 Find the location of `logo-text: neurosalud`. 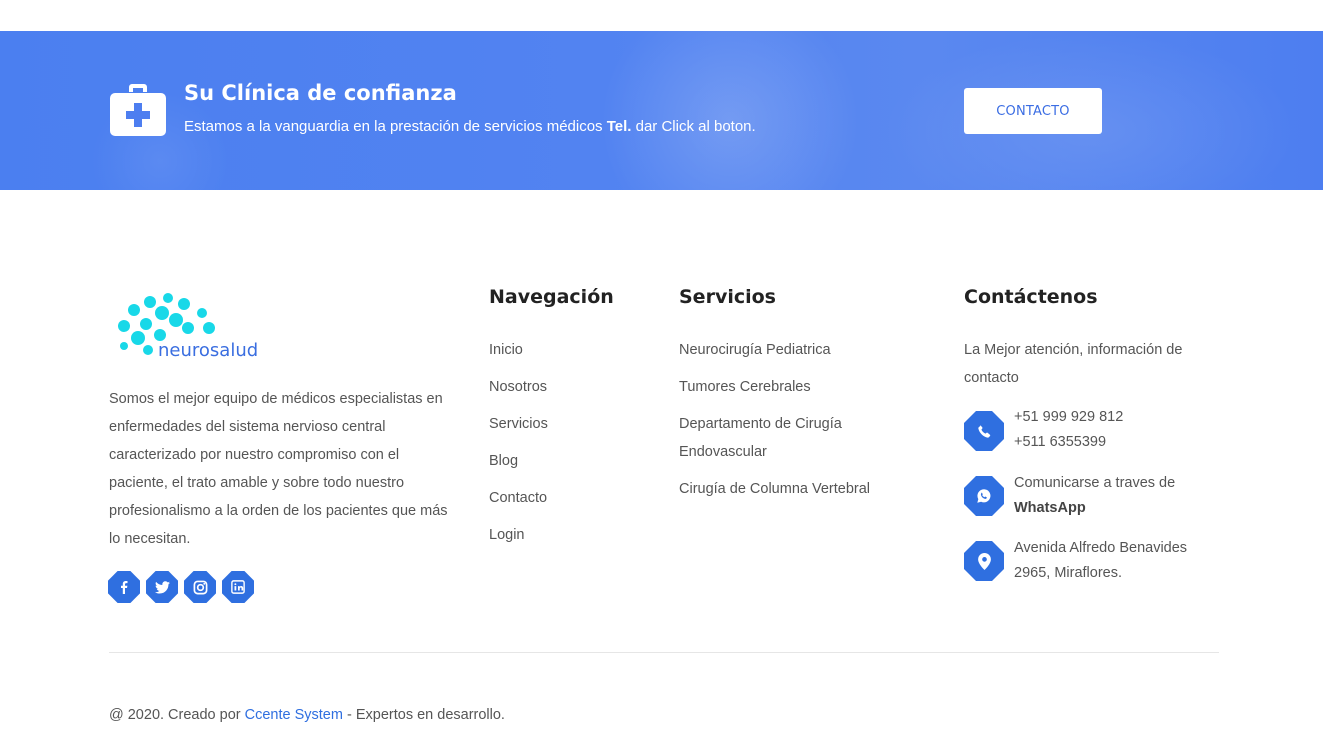

logo-text: neurosalud is located at coordinates (208, 350).